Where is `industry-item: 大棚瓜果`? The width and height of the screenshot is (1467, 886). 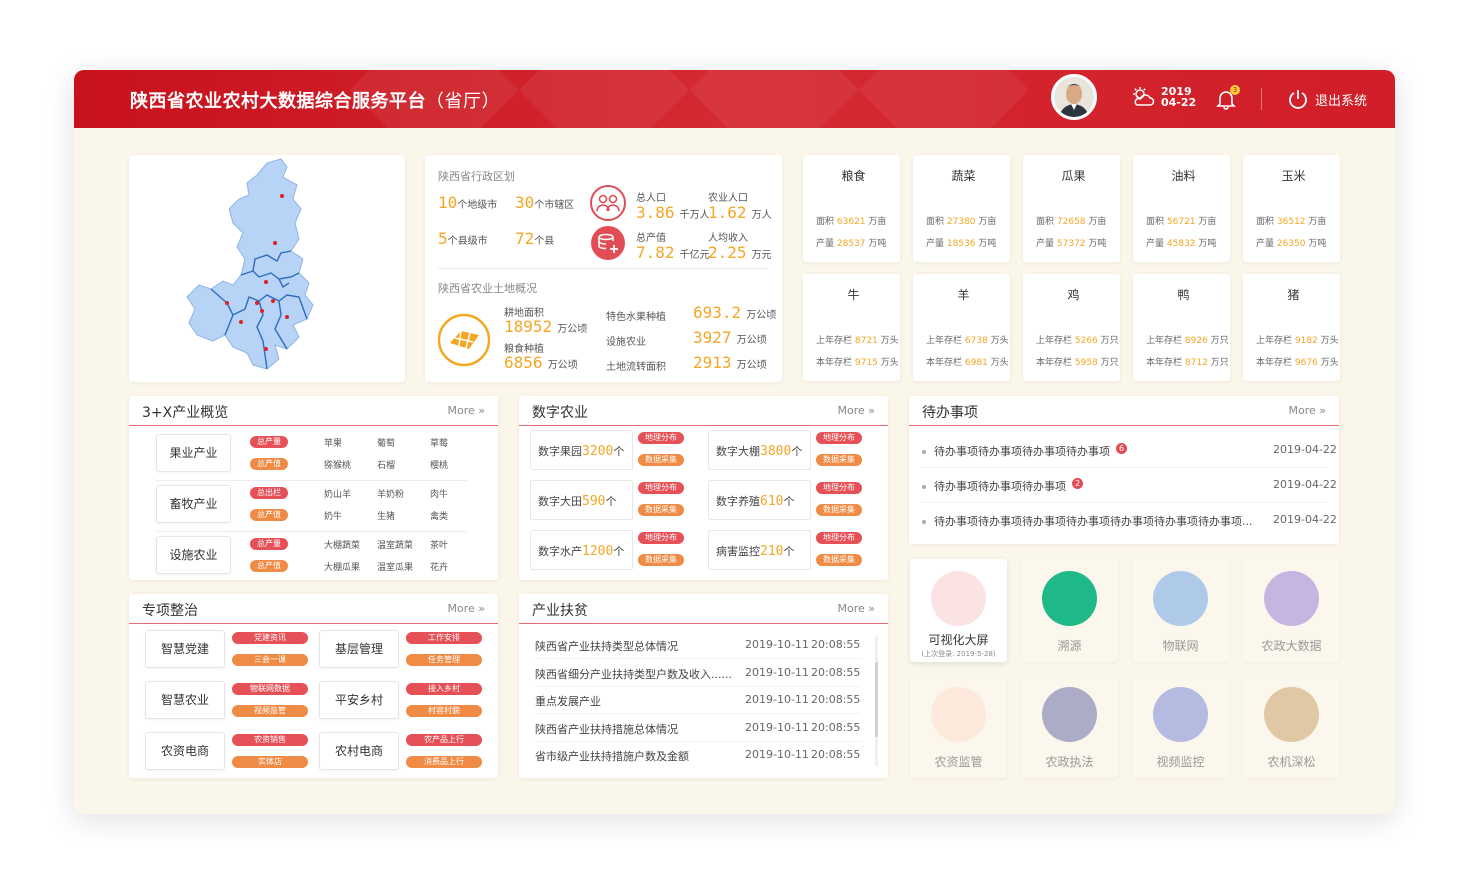
industry-item: 大棚瓜果 is located at coordinates (342, 566).